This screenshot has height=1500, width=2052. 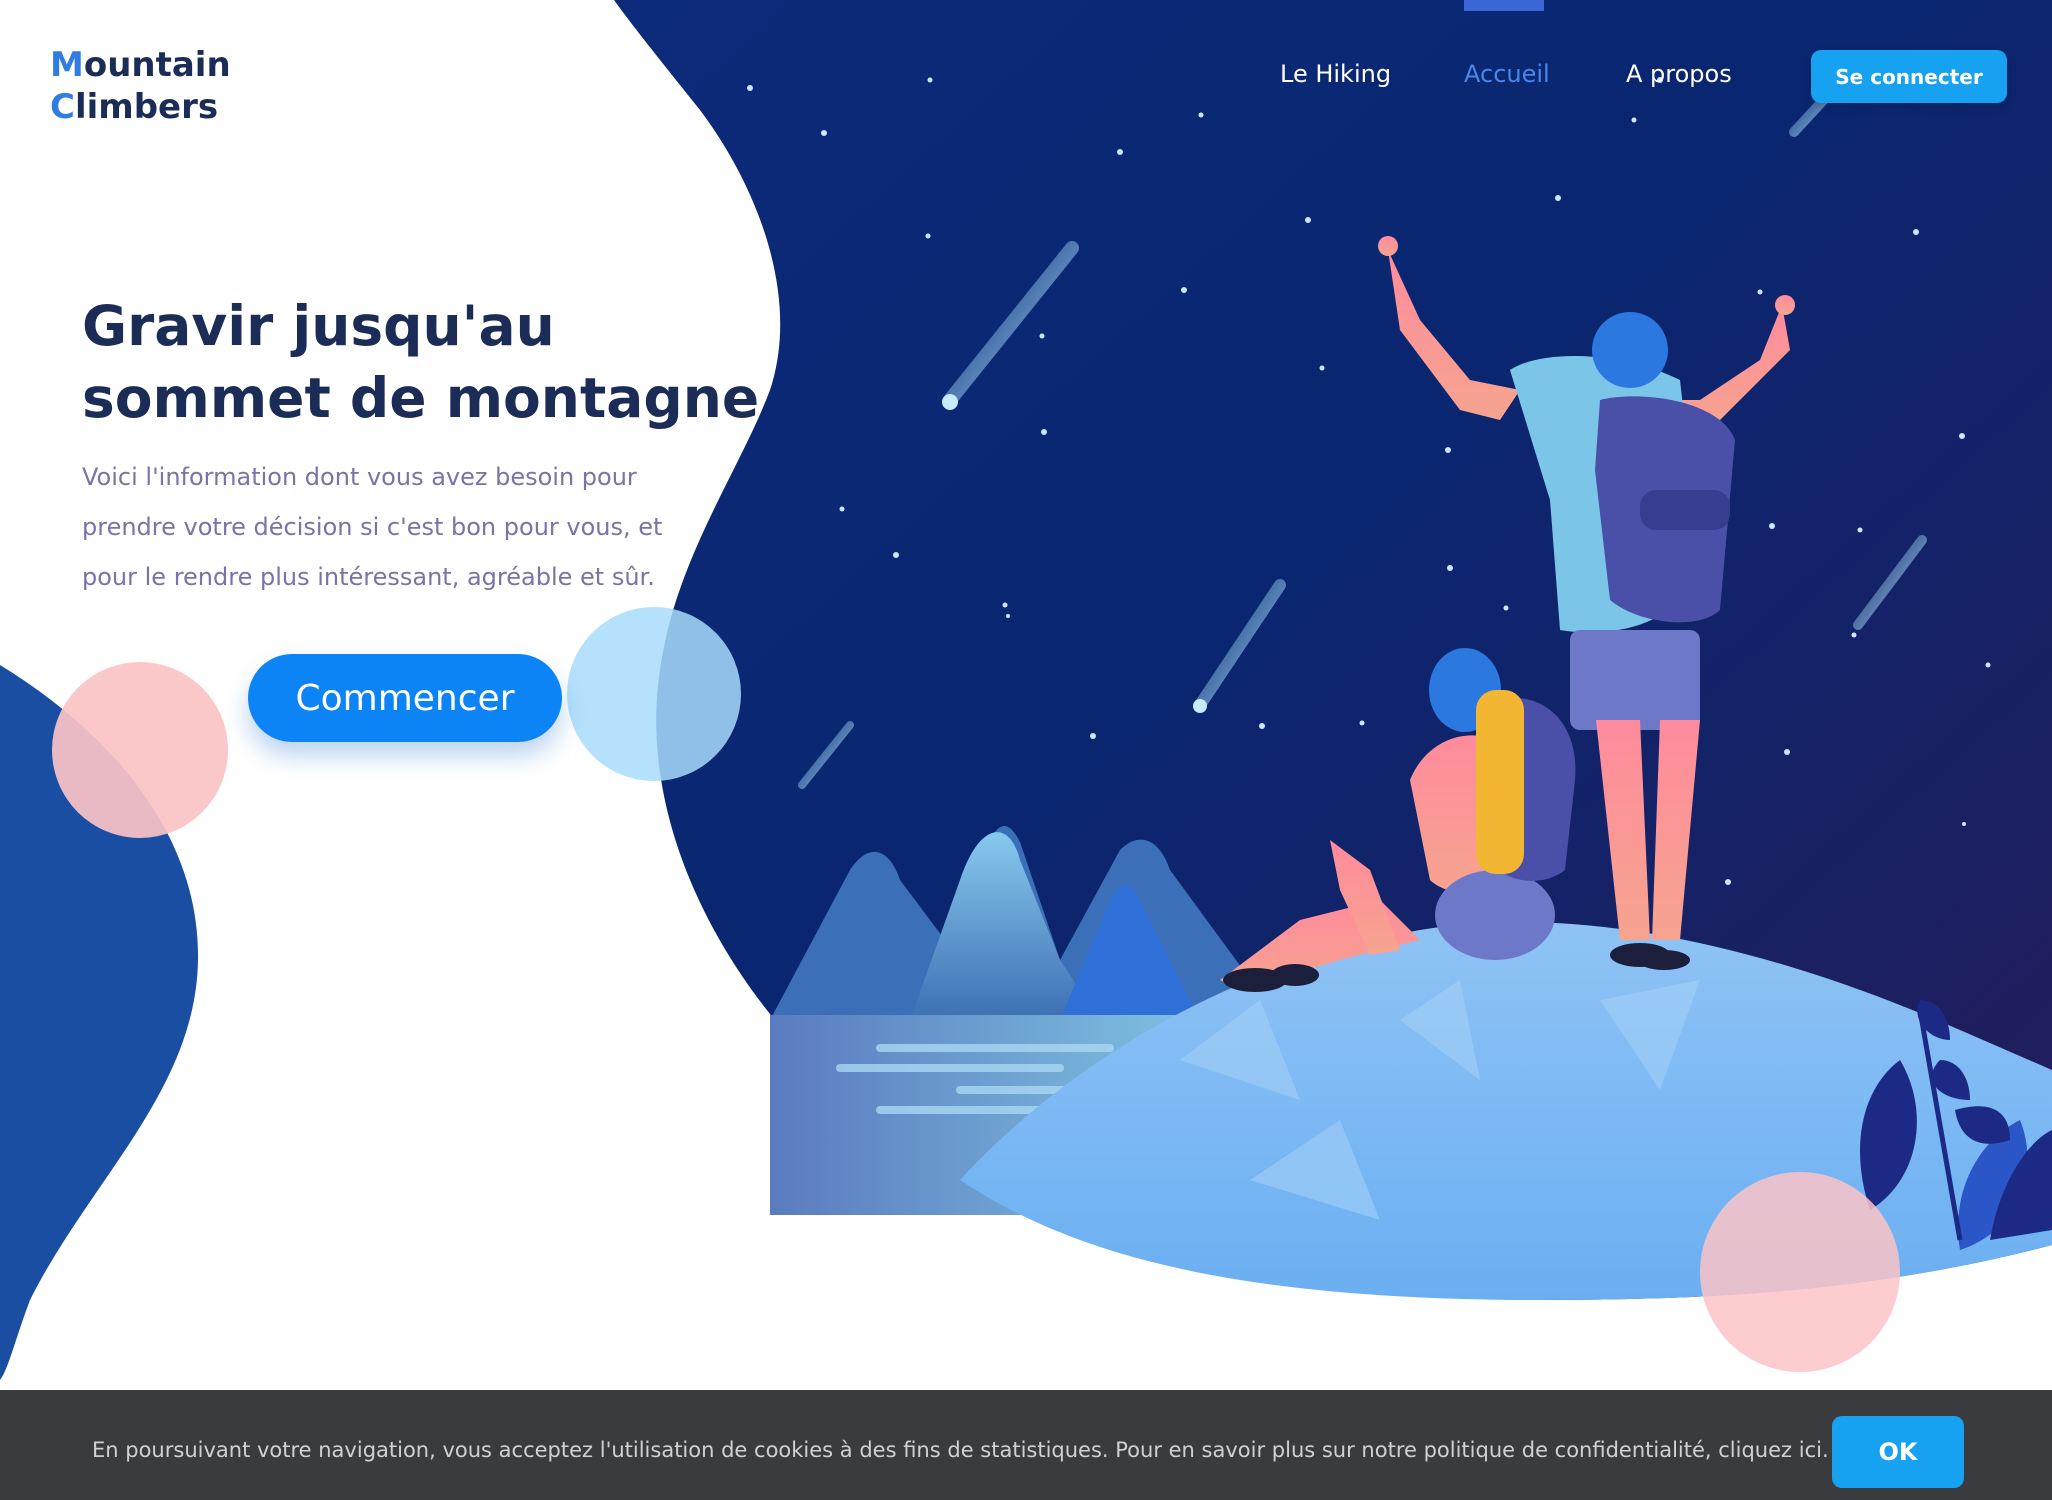 What do you see at coordinates (1026, 70) in the screenshot?
I see `main-nav: Le Hiking Accueil A propos Se connecter` at bounding box center [1026, 70].